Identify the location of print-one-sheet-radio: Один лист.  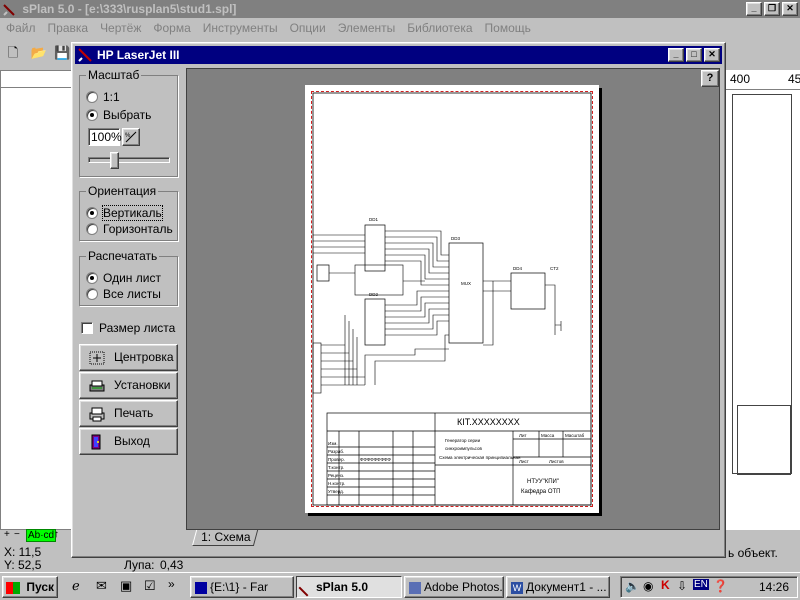
(123, 278).